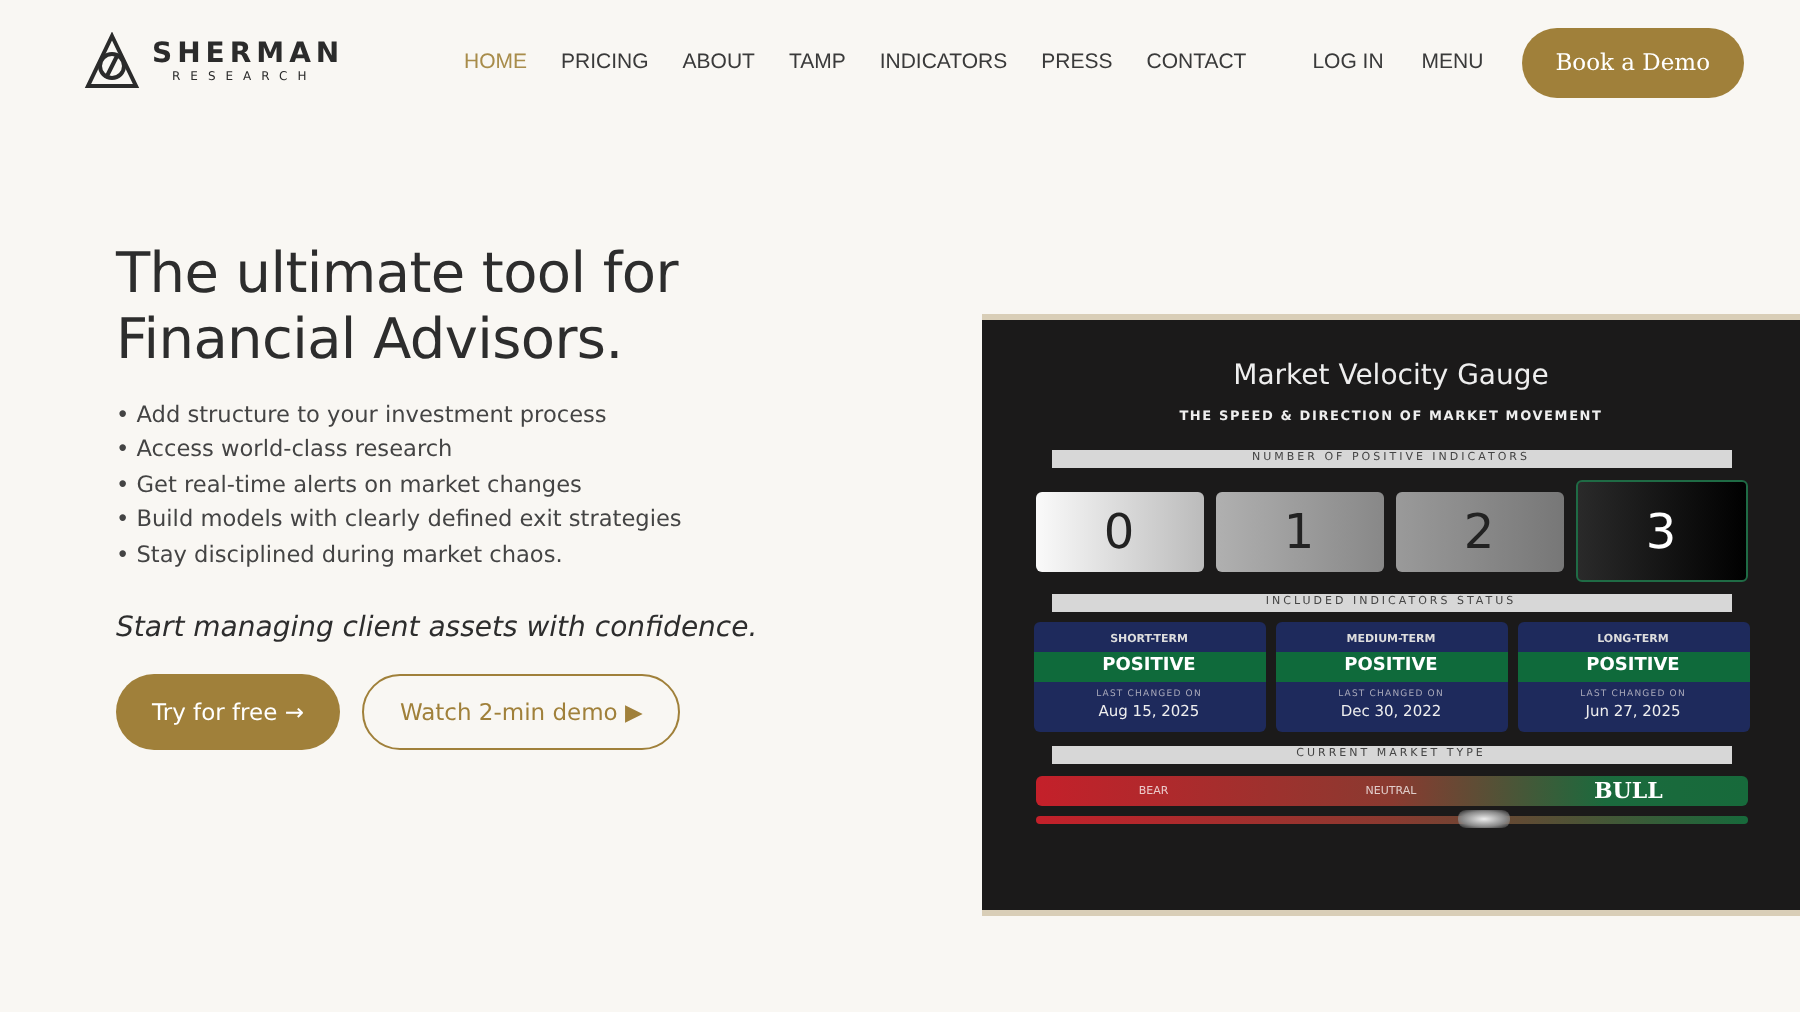  Describe the element at coordinates (817, 62) in the screenshot. I see `nav-link: TAMP` at that location.